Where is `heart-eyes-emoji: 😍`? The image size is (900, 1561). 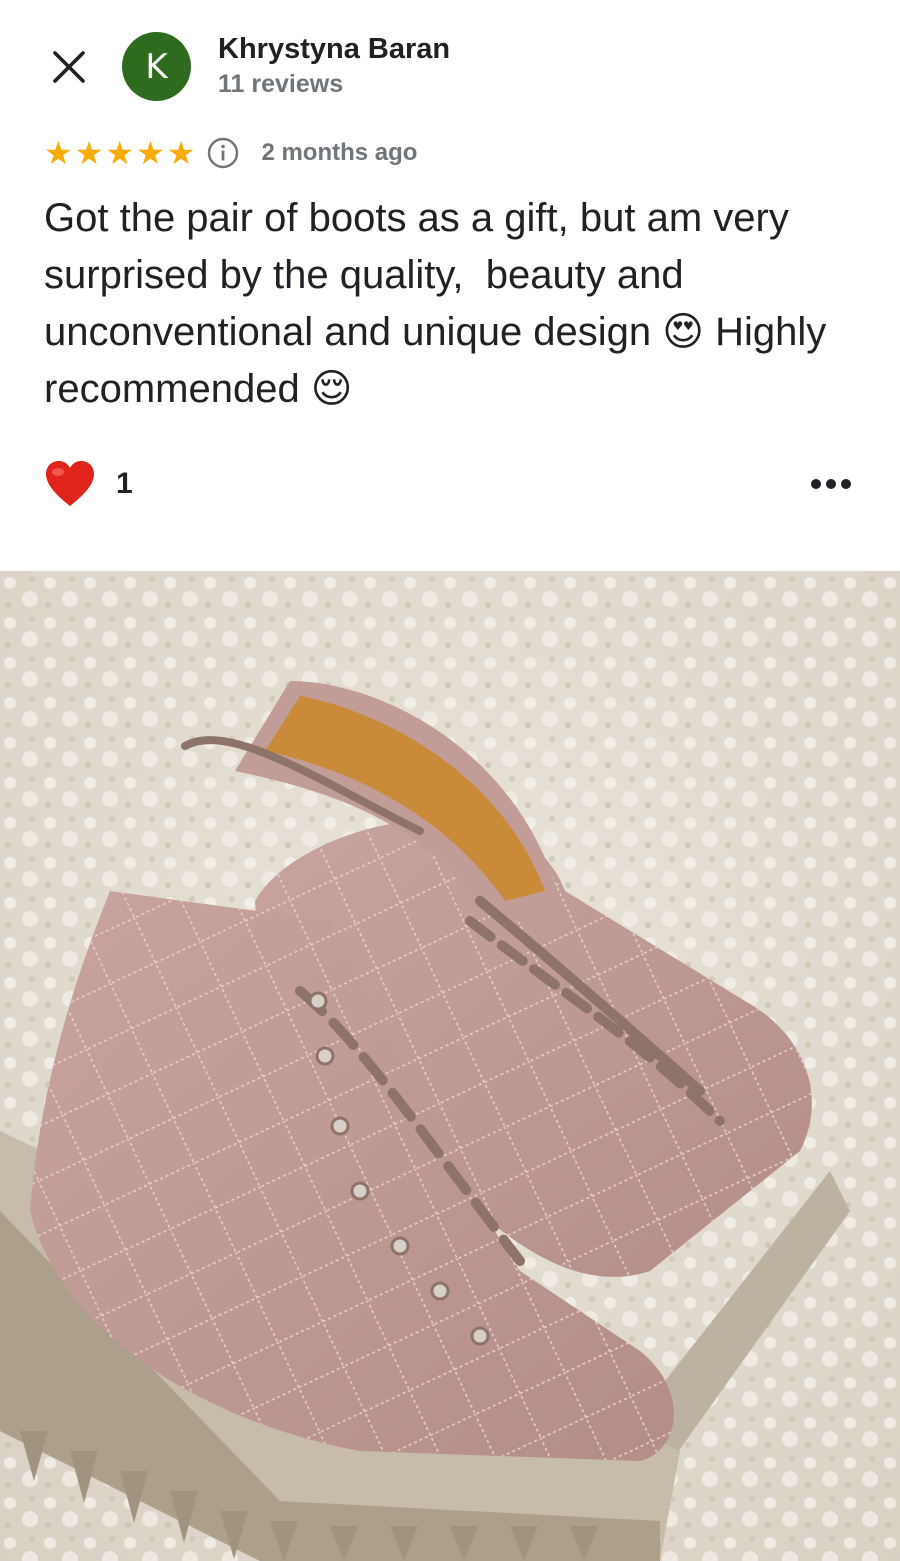
heart-eyes-emoji: 😍 is located at coordinates (683, 332).